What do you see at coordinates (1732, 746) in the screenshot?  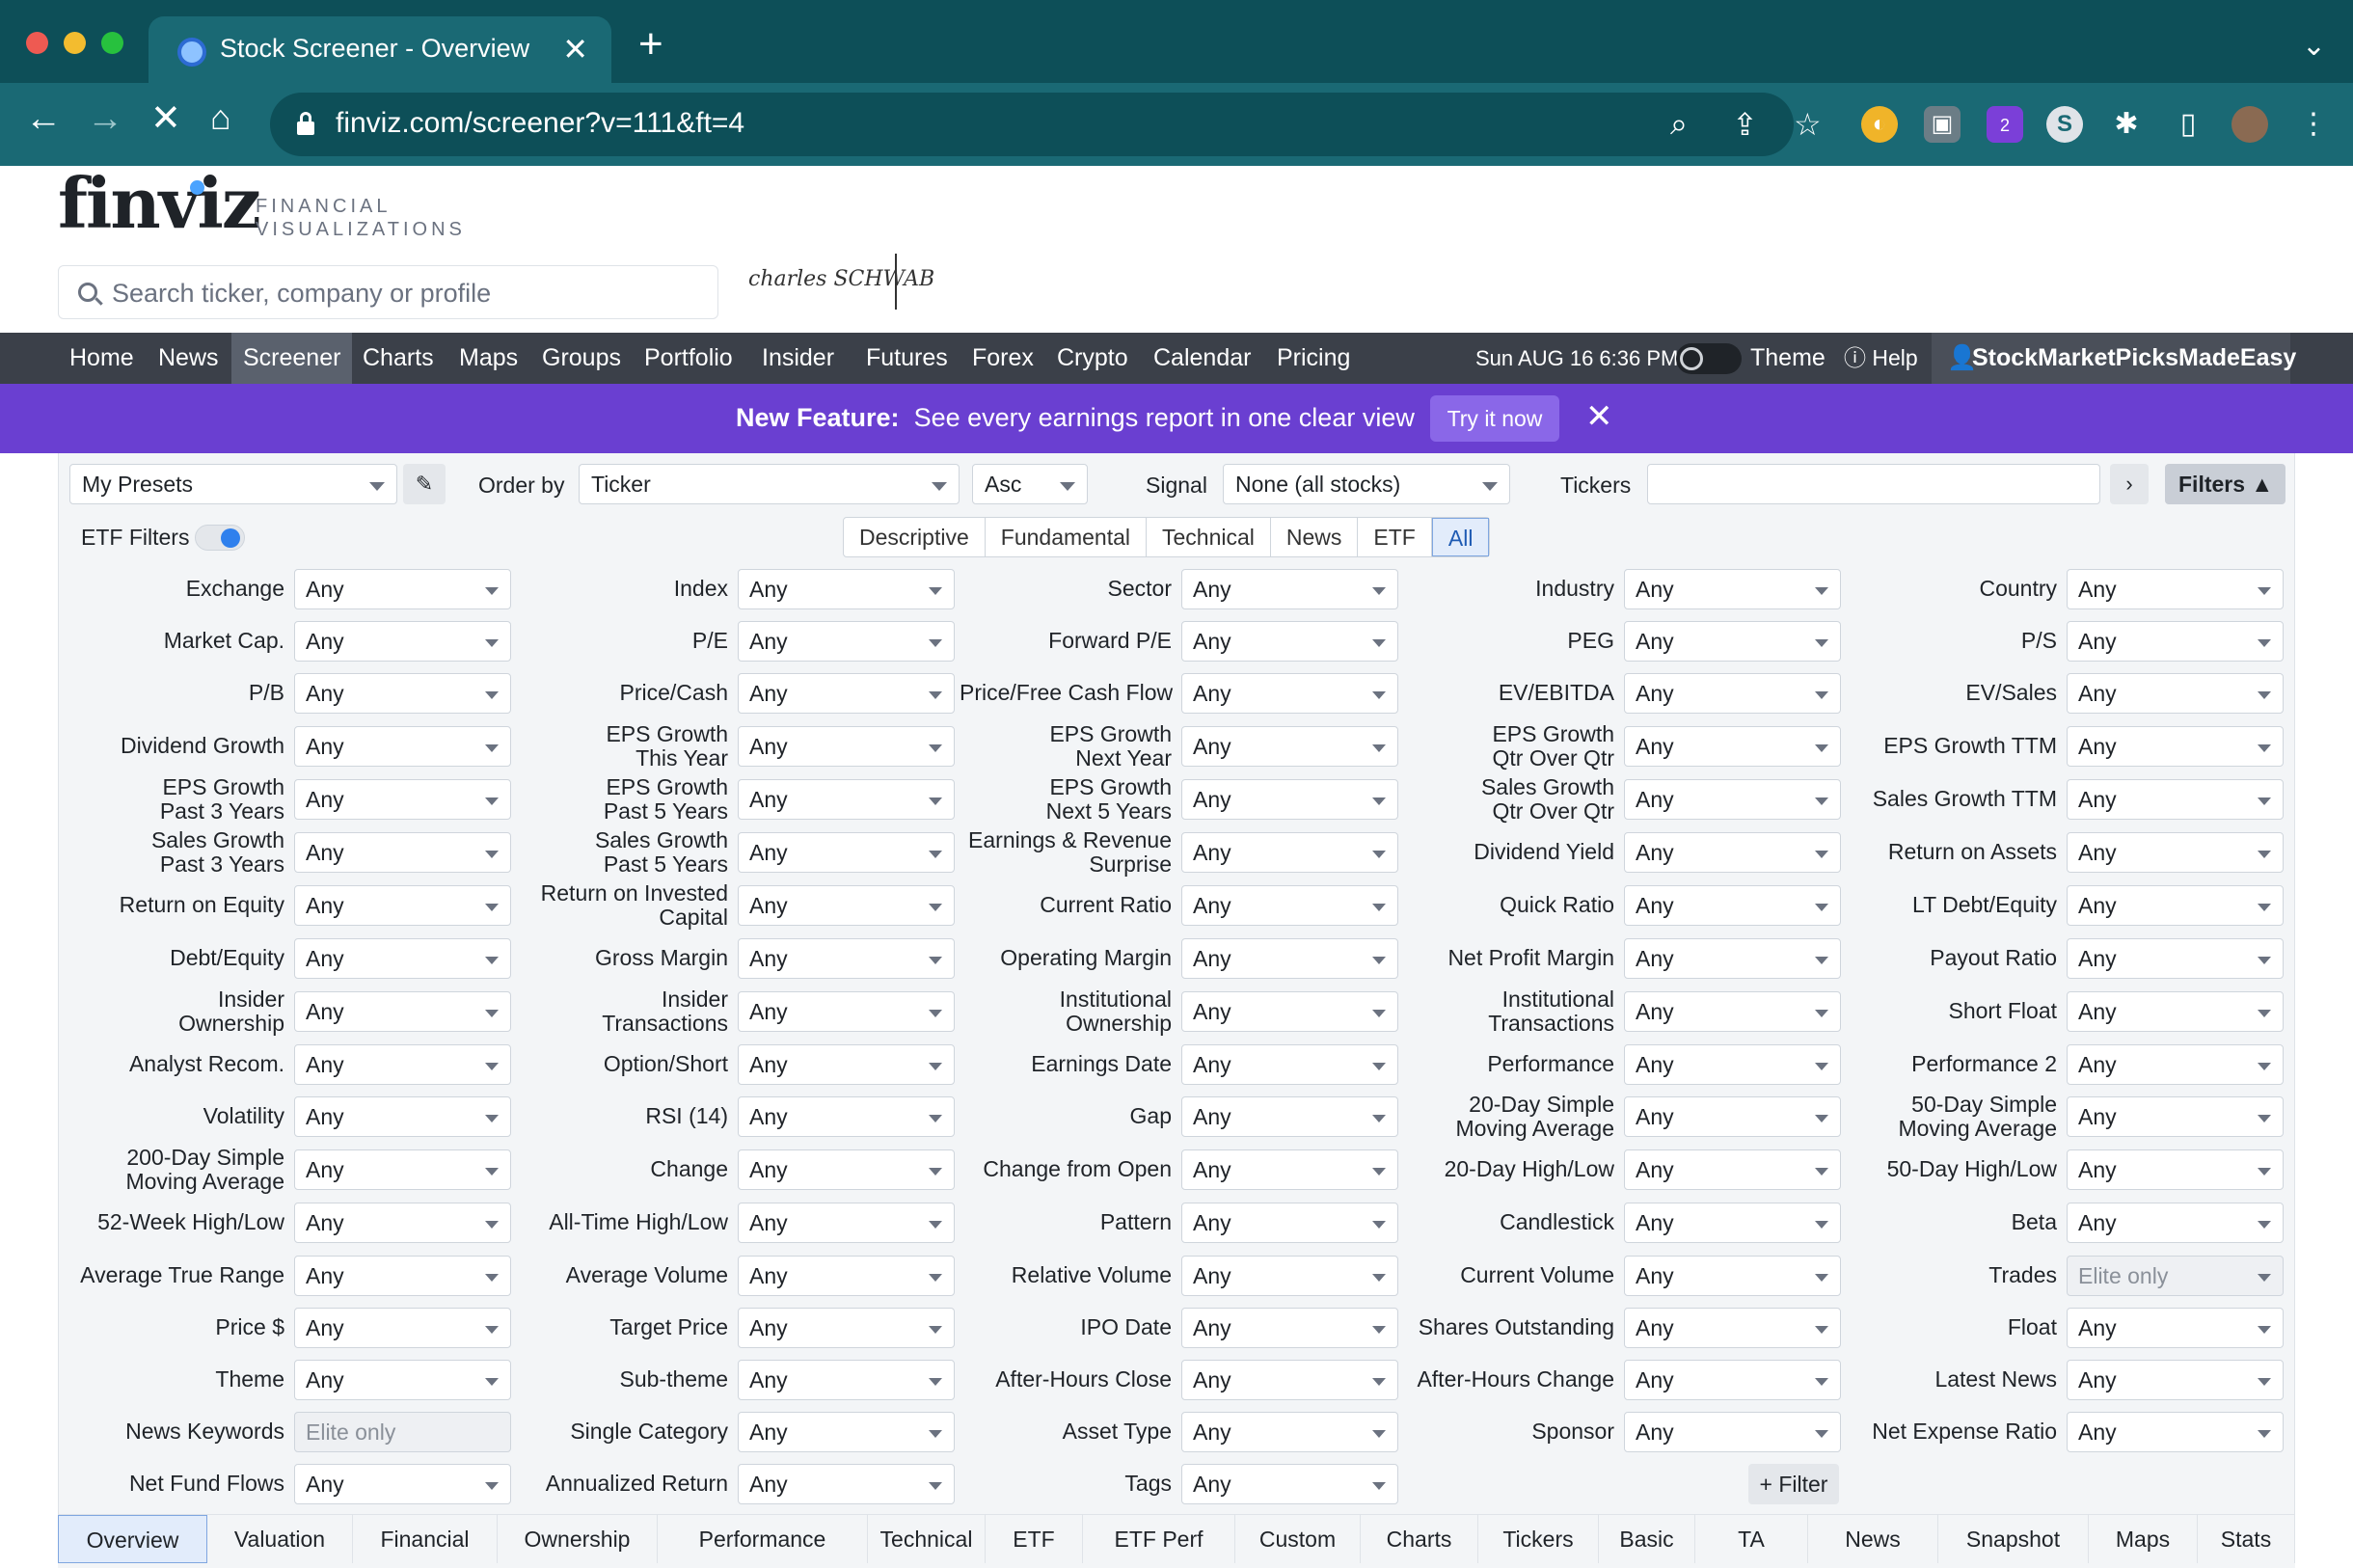 I see `filter-select-eps-growth-qtr-over-qtr: Any` at bounding box center [1732, 746].